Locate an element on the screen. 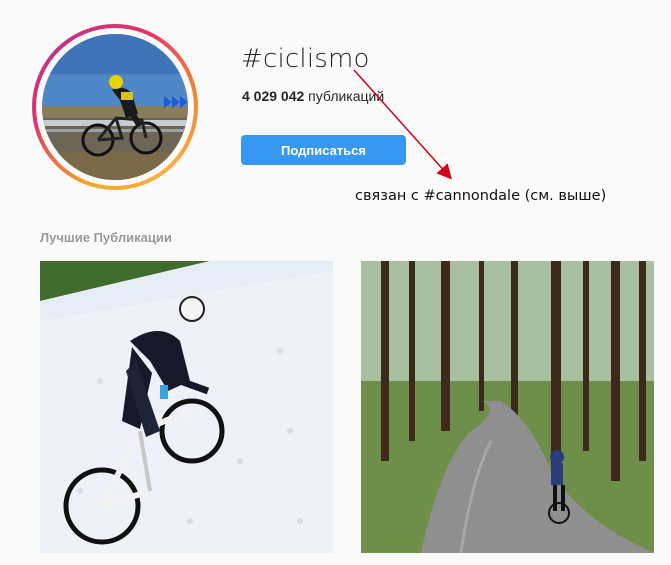  post-count: 4 029 042 публикаций is located at coordinates (313, 96).